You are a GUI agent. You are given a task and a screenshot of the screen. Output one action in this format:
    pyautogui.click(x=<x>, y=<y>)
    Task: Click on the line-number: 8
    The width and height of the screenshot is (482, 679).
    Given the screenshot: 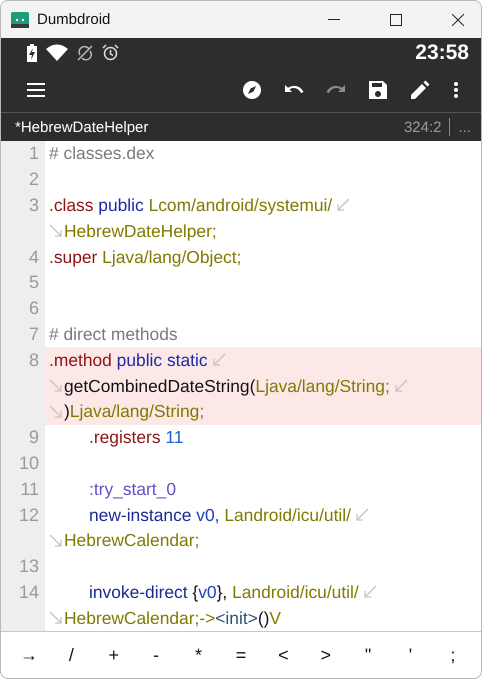 What is the action you would take?
    pyautogui.click(x=34, y=360)
    